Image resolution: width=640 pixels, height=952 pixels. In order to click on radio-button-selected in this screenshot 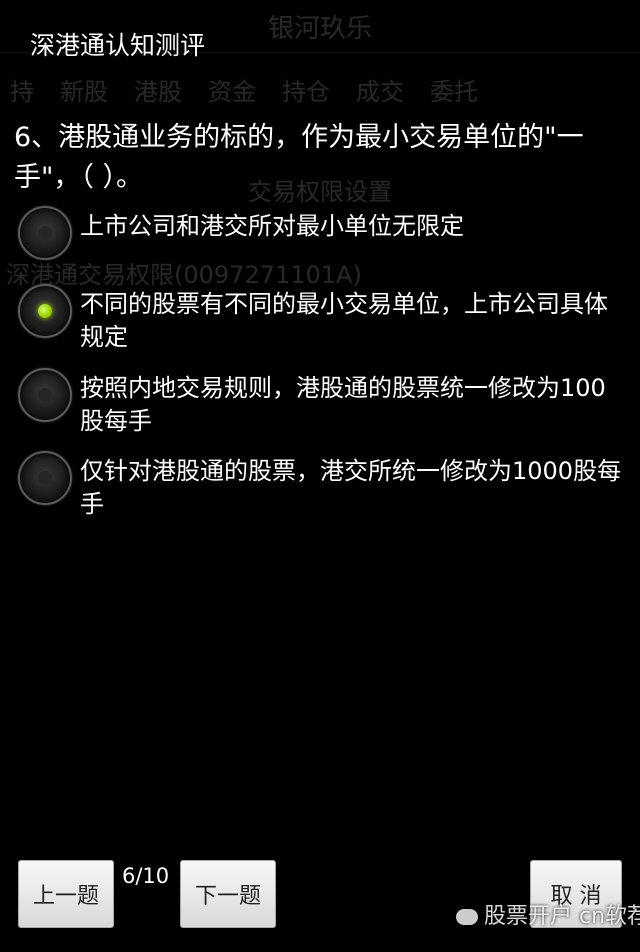, I will do `click(45, 311)`.